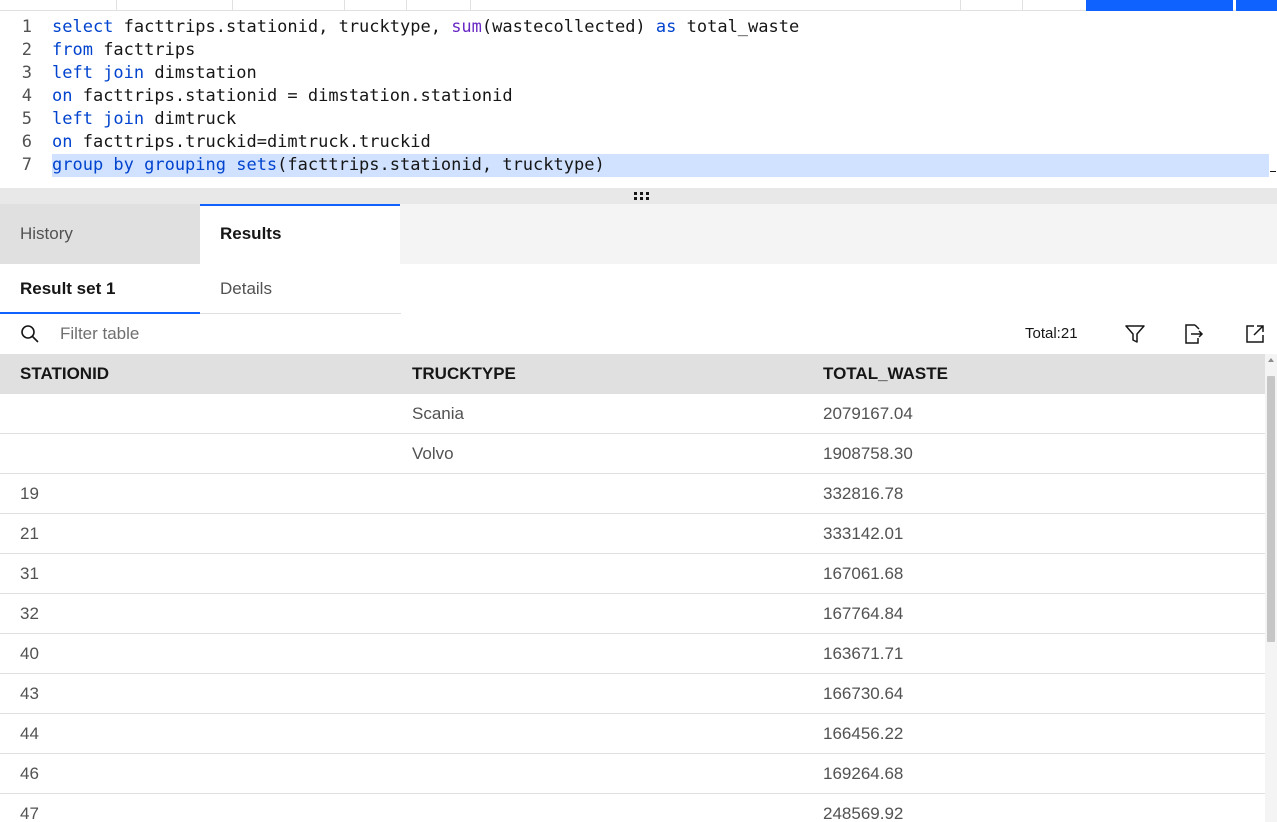 This screenshot has height=822, width=1277. Describe the element at coordinates (632, 494) in the screenshot. I see `table-row: 19 332816.78` at that location.